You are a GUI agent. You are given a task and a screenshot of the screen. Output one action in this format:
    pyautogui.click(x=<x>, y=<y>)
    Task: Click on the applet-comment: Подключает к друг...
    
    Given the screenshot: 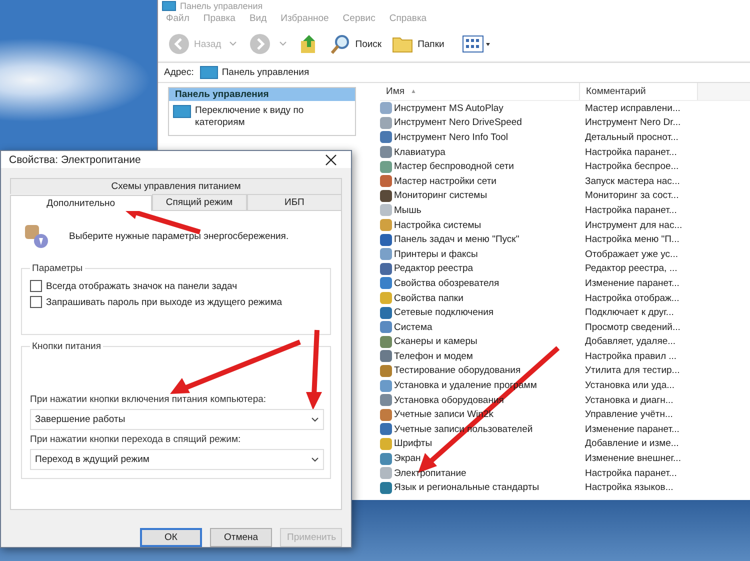 What is the action you would take?
    pyautogui.click(x=629, y=312)
    